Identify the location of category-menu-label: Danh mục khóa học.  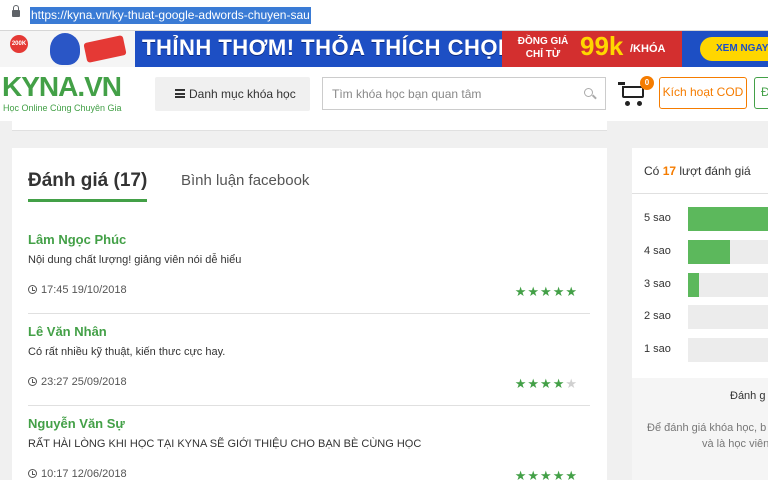
(242, 94).